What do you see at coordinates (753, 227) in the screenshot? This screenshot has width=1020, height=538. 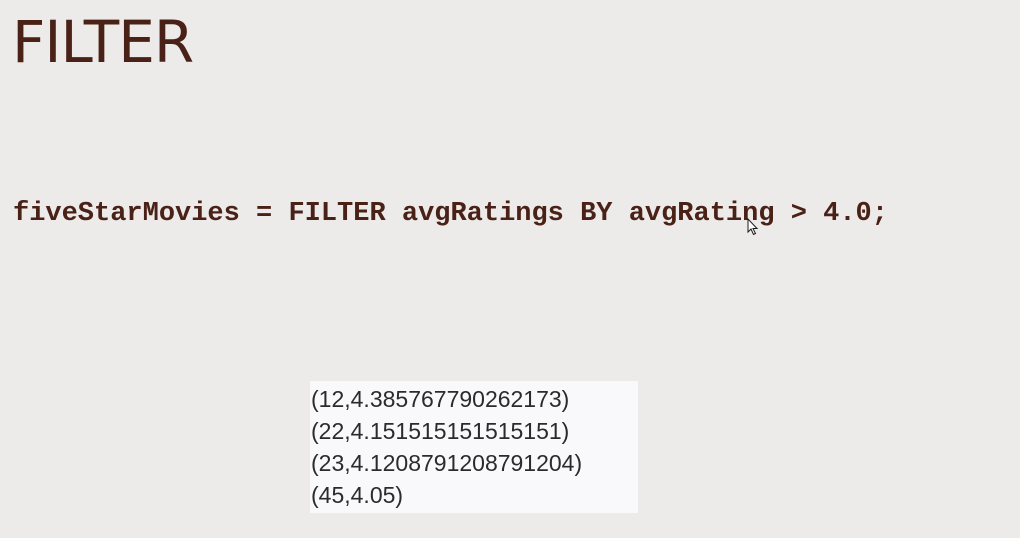 I see `mouse-pointer-icon` at bounding box center [753, 227].